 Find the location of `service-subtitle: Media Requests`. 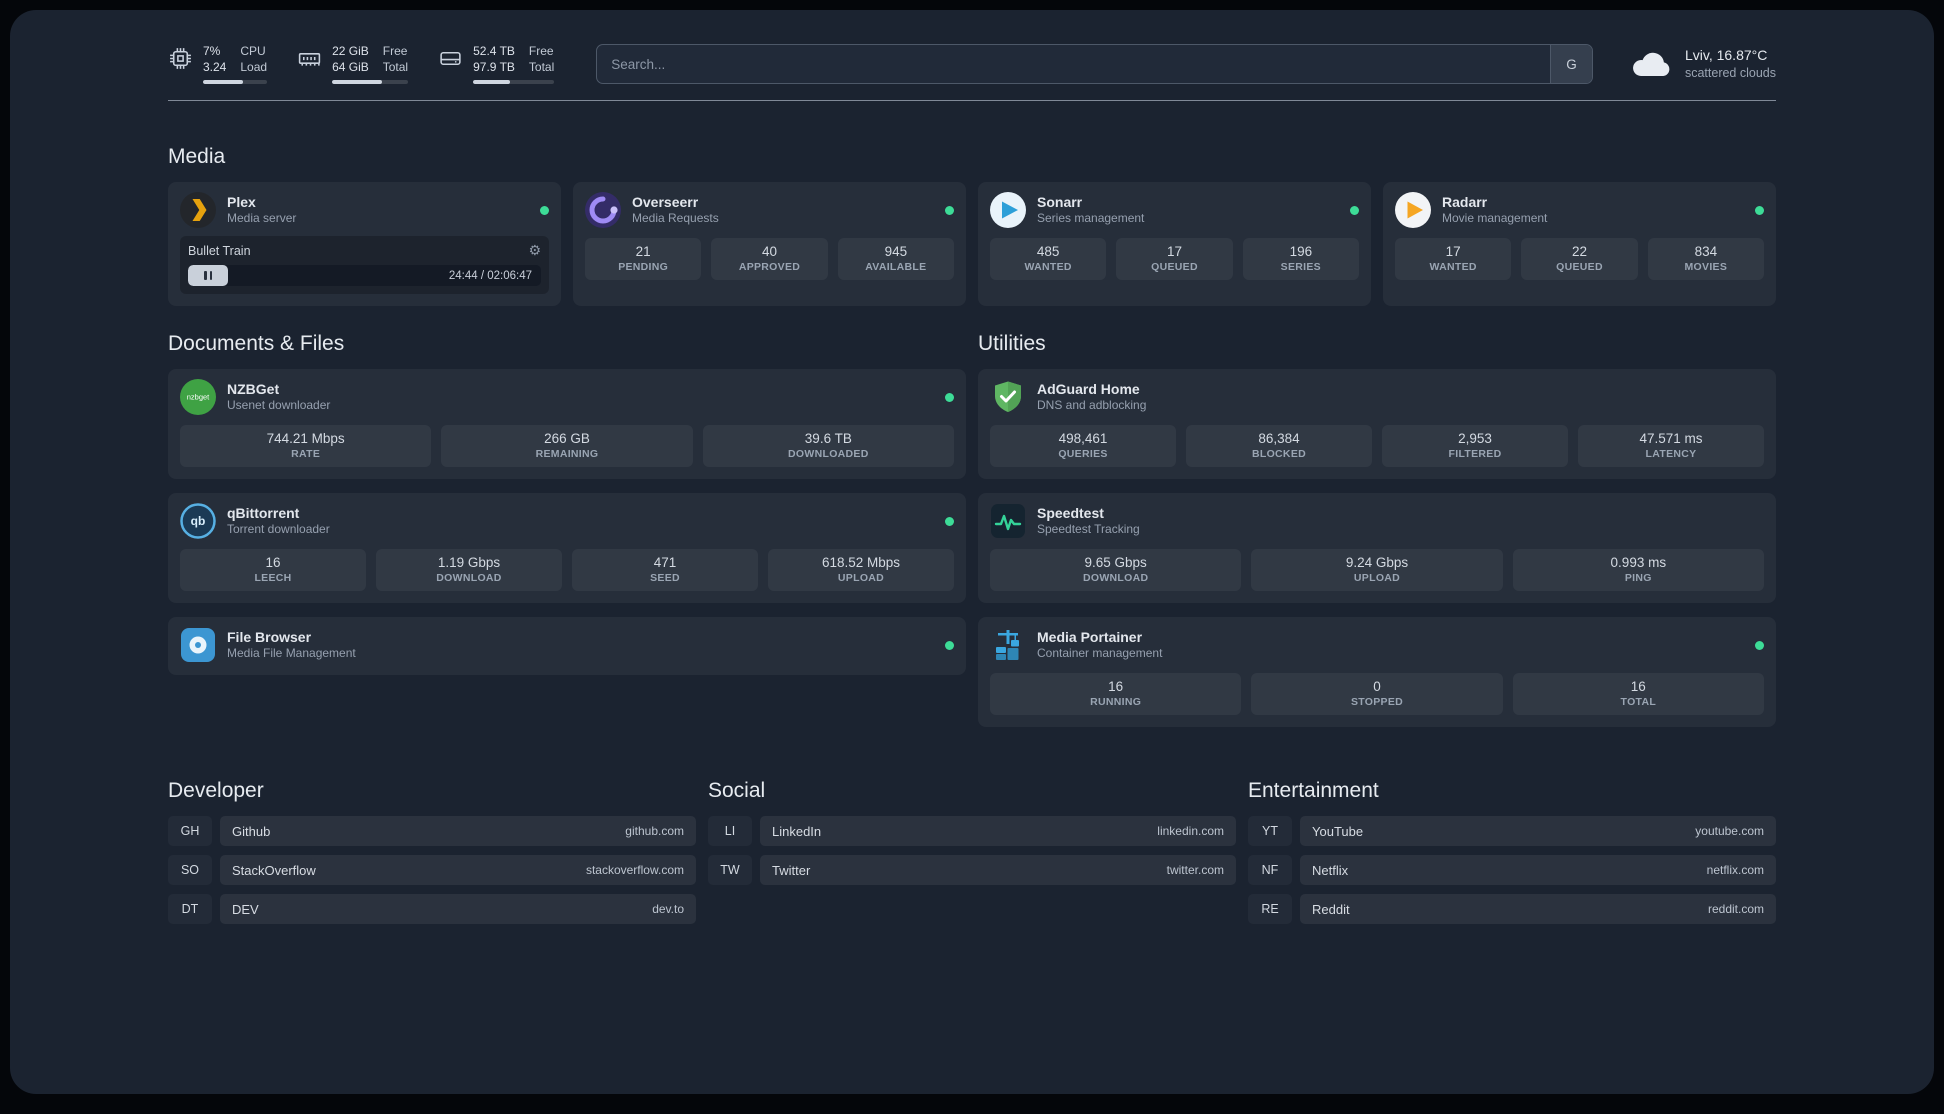

service-subtitle: Media Requests is located at coordinates (675, 218).